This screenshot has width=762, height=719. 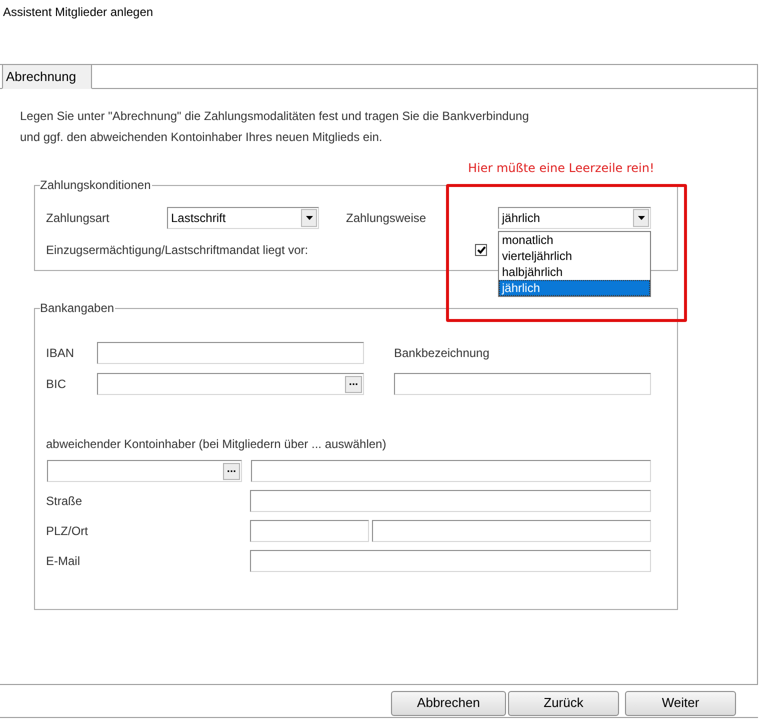 I want to click on group-legend: Zahlungskonditionen, so click(x=96, y=185).